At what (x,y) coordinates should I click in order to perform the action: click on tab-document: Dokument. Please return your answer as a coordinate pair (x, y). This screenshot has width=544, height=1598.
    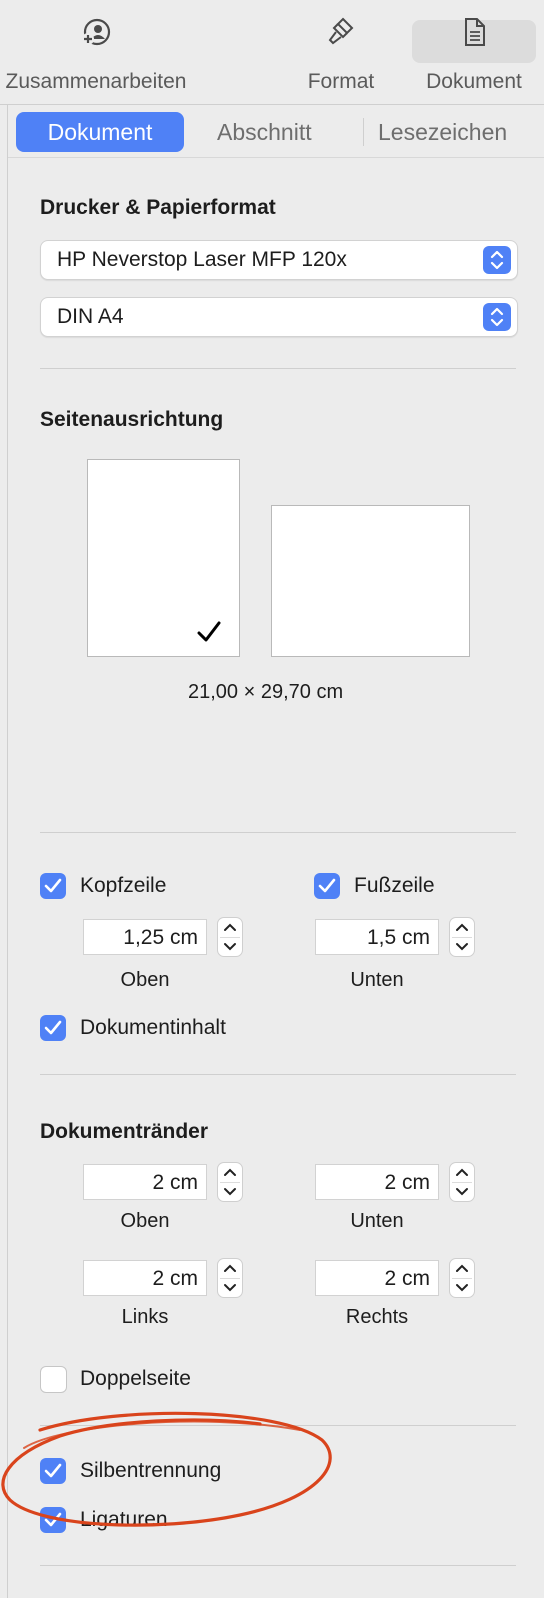
    Looking at the image, I should click on (100, 132).